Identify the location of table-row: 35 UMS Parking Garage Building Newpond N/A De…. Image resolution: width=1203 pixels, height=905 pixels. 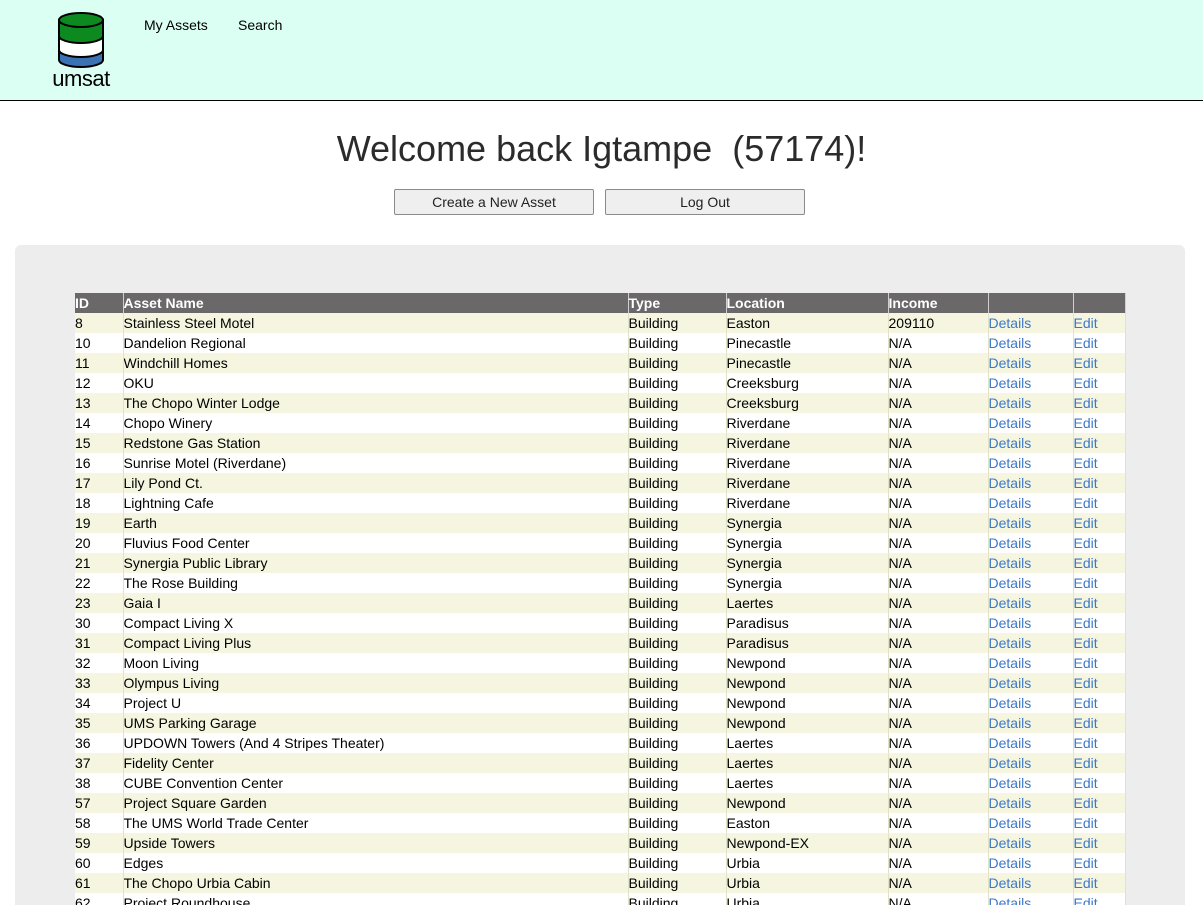
(600, 723).